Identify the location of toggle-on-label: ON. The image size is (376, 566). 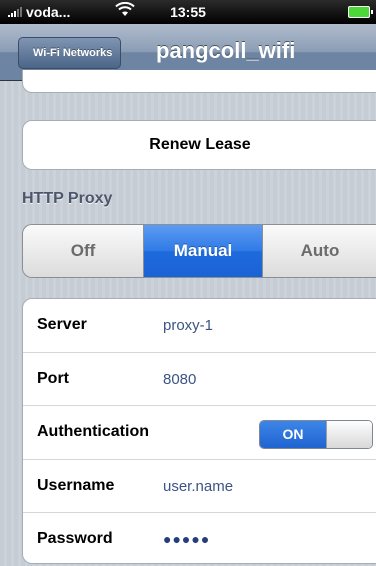
(293, 435).